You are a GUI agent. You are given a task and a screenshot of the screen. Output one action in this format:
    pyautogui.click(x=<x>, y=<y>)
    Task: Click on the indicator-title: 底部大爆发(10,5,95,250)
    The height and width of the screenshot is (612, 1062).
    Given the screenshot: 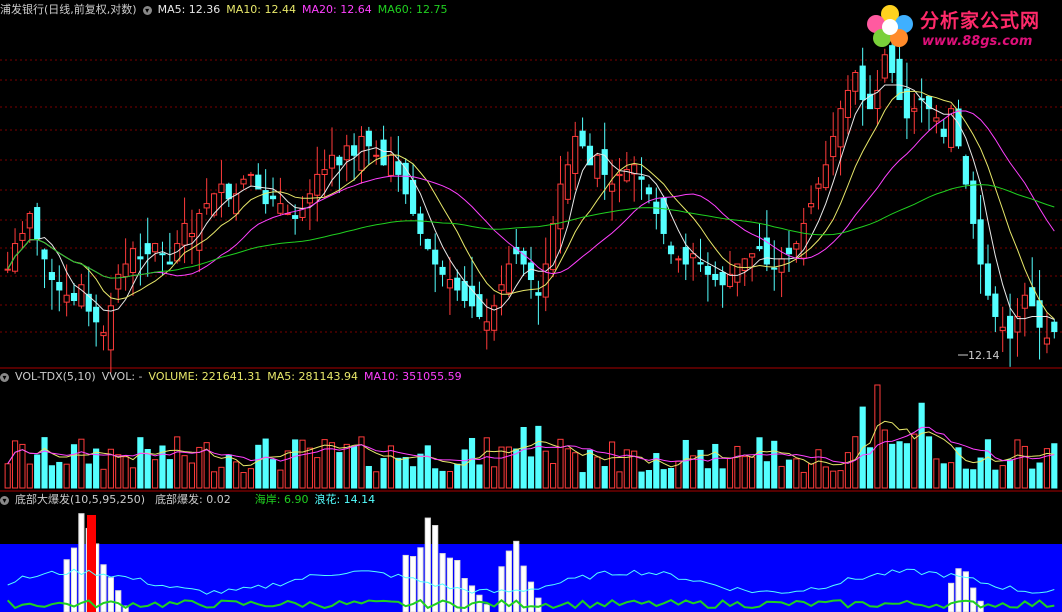 What is the action you would take?
    pyautogui.click(x=80, y=499)
    